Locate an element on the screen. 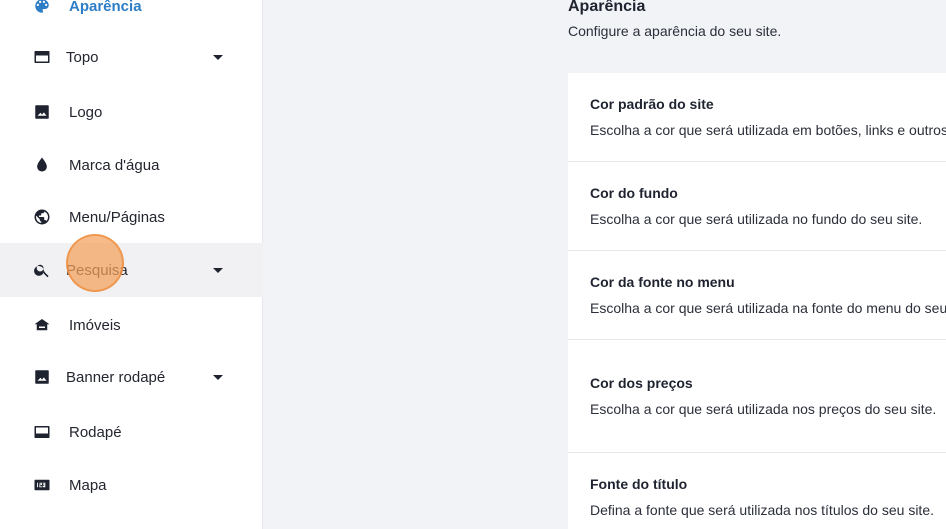 The image size is (946, 529). sidebar-item-label: Menu/Páginas is located at coordinates (117, 217).